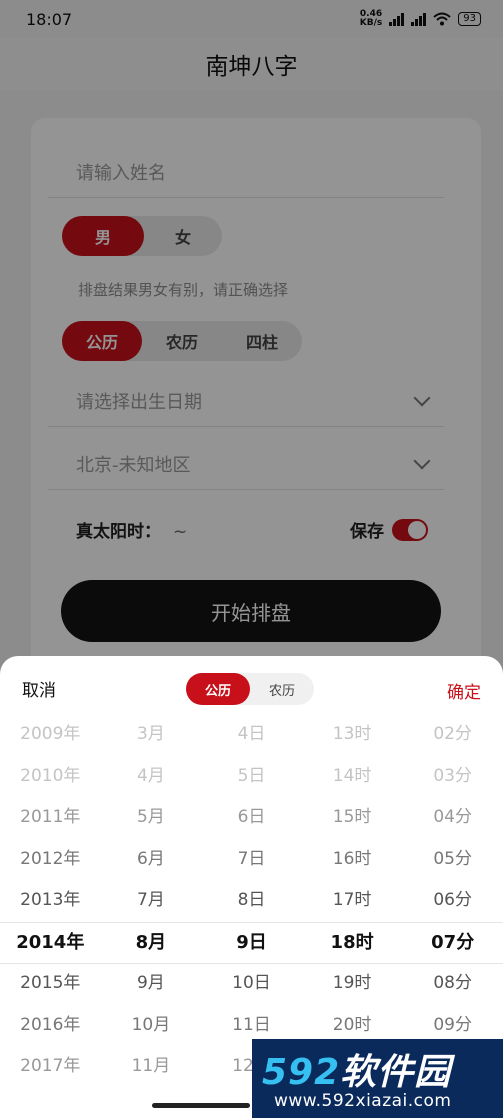 The image size is (503, 1118). I want to click on picker-option: 15时, so click(352, 818).